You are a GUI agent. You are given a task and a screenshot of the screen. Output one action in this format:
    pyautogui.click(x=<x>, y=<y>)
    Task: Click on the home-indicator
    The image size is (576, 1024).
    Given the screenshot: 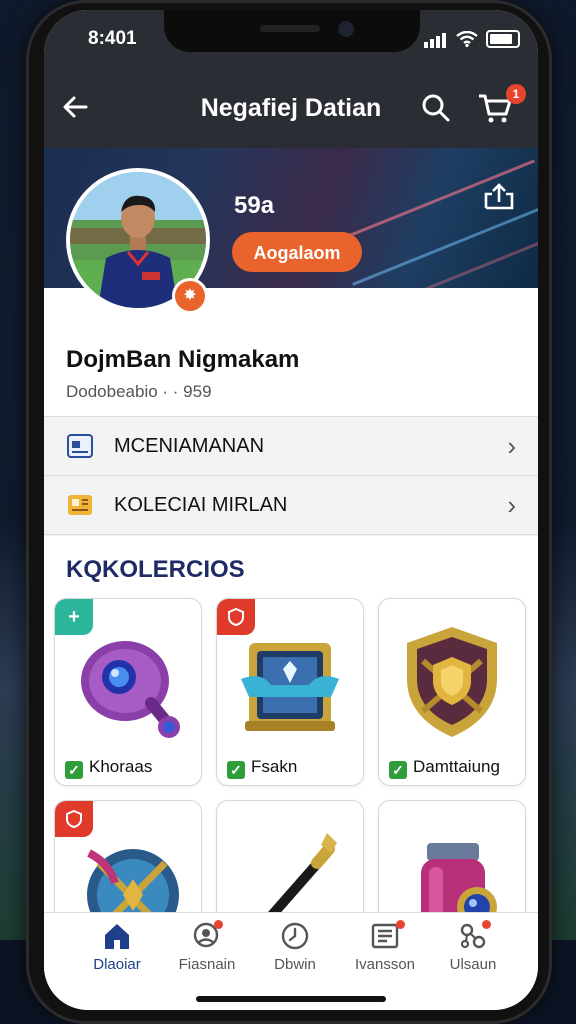 What is the action you would take?
    pyautogui.click(x=291, y=999)
    